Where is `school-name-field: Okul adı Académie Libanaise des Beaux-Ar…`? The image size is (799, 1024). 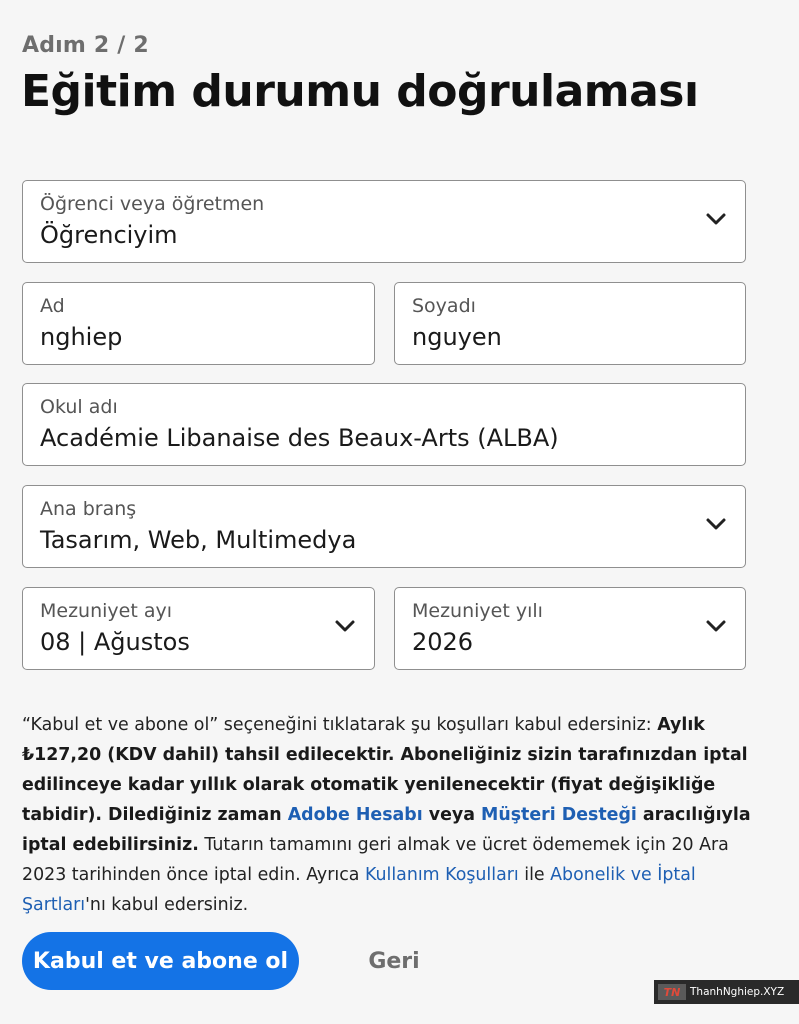
school-name-field: Okul adı Académie Libanaise des Beaux-Ar… is located at coordinates (384, 424).